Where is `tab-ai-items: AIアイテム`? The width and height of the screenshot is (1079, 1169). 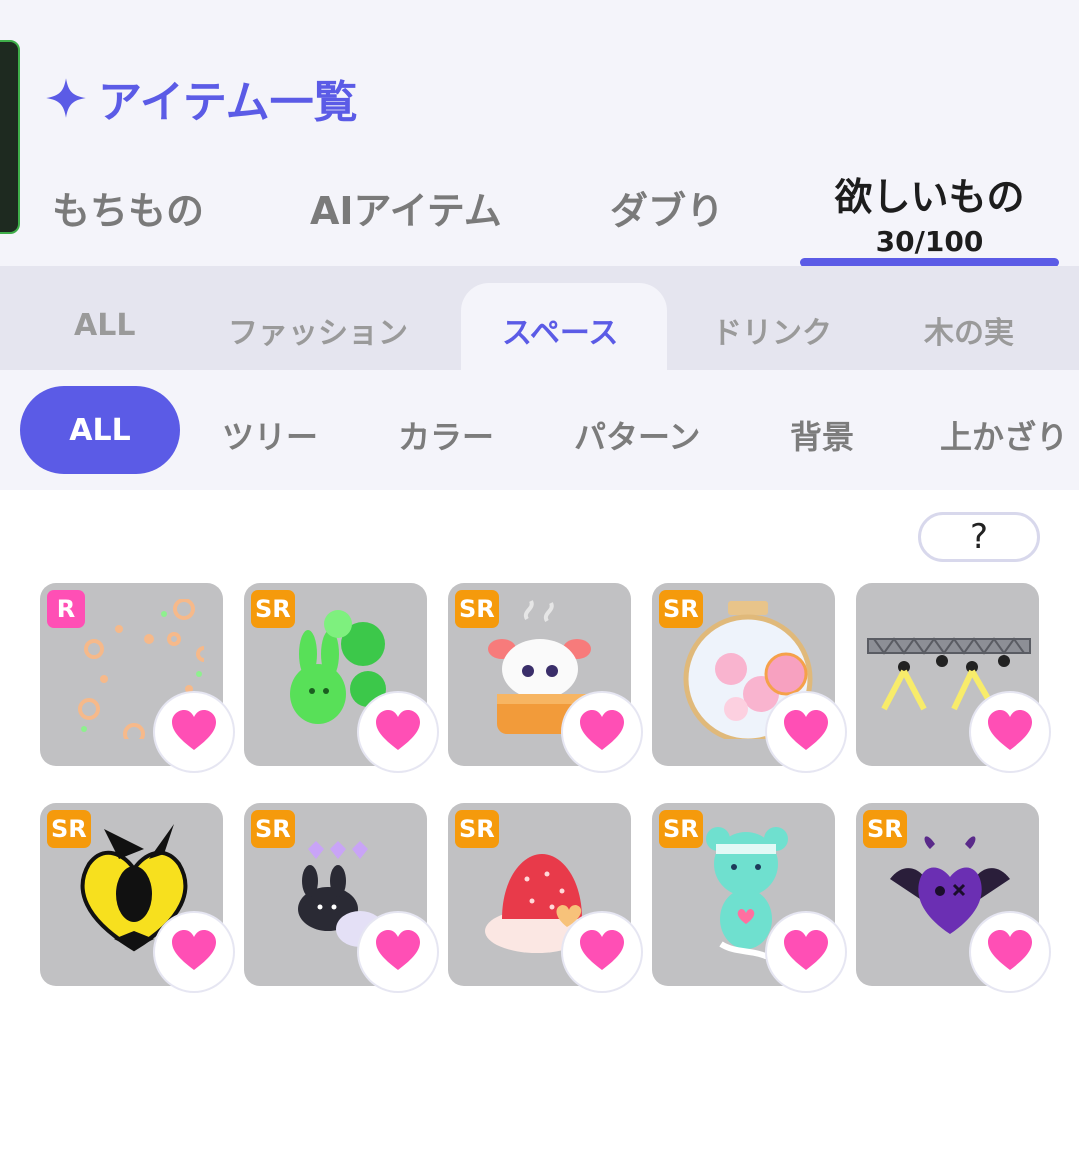 tab-ai-items: AIアイテム is located at coordinates (406, 207).